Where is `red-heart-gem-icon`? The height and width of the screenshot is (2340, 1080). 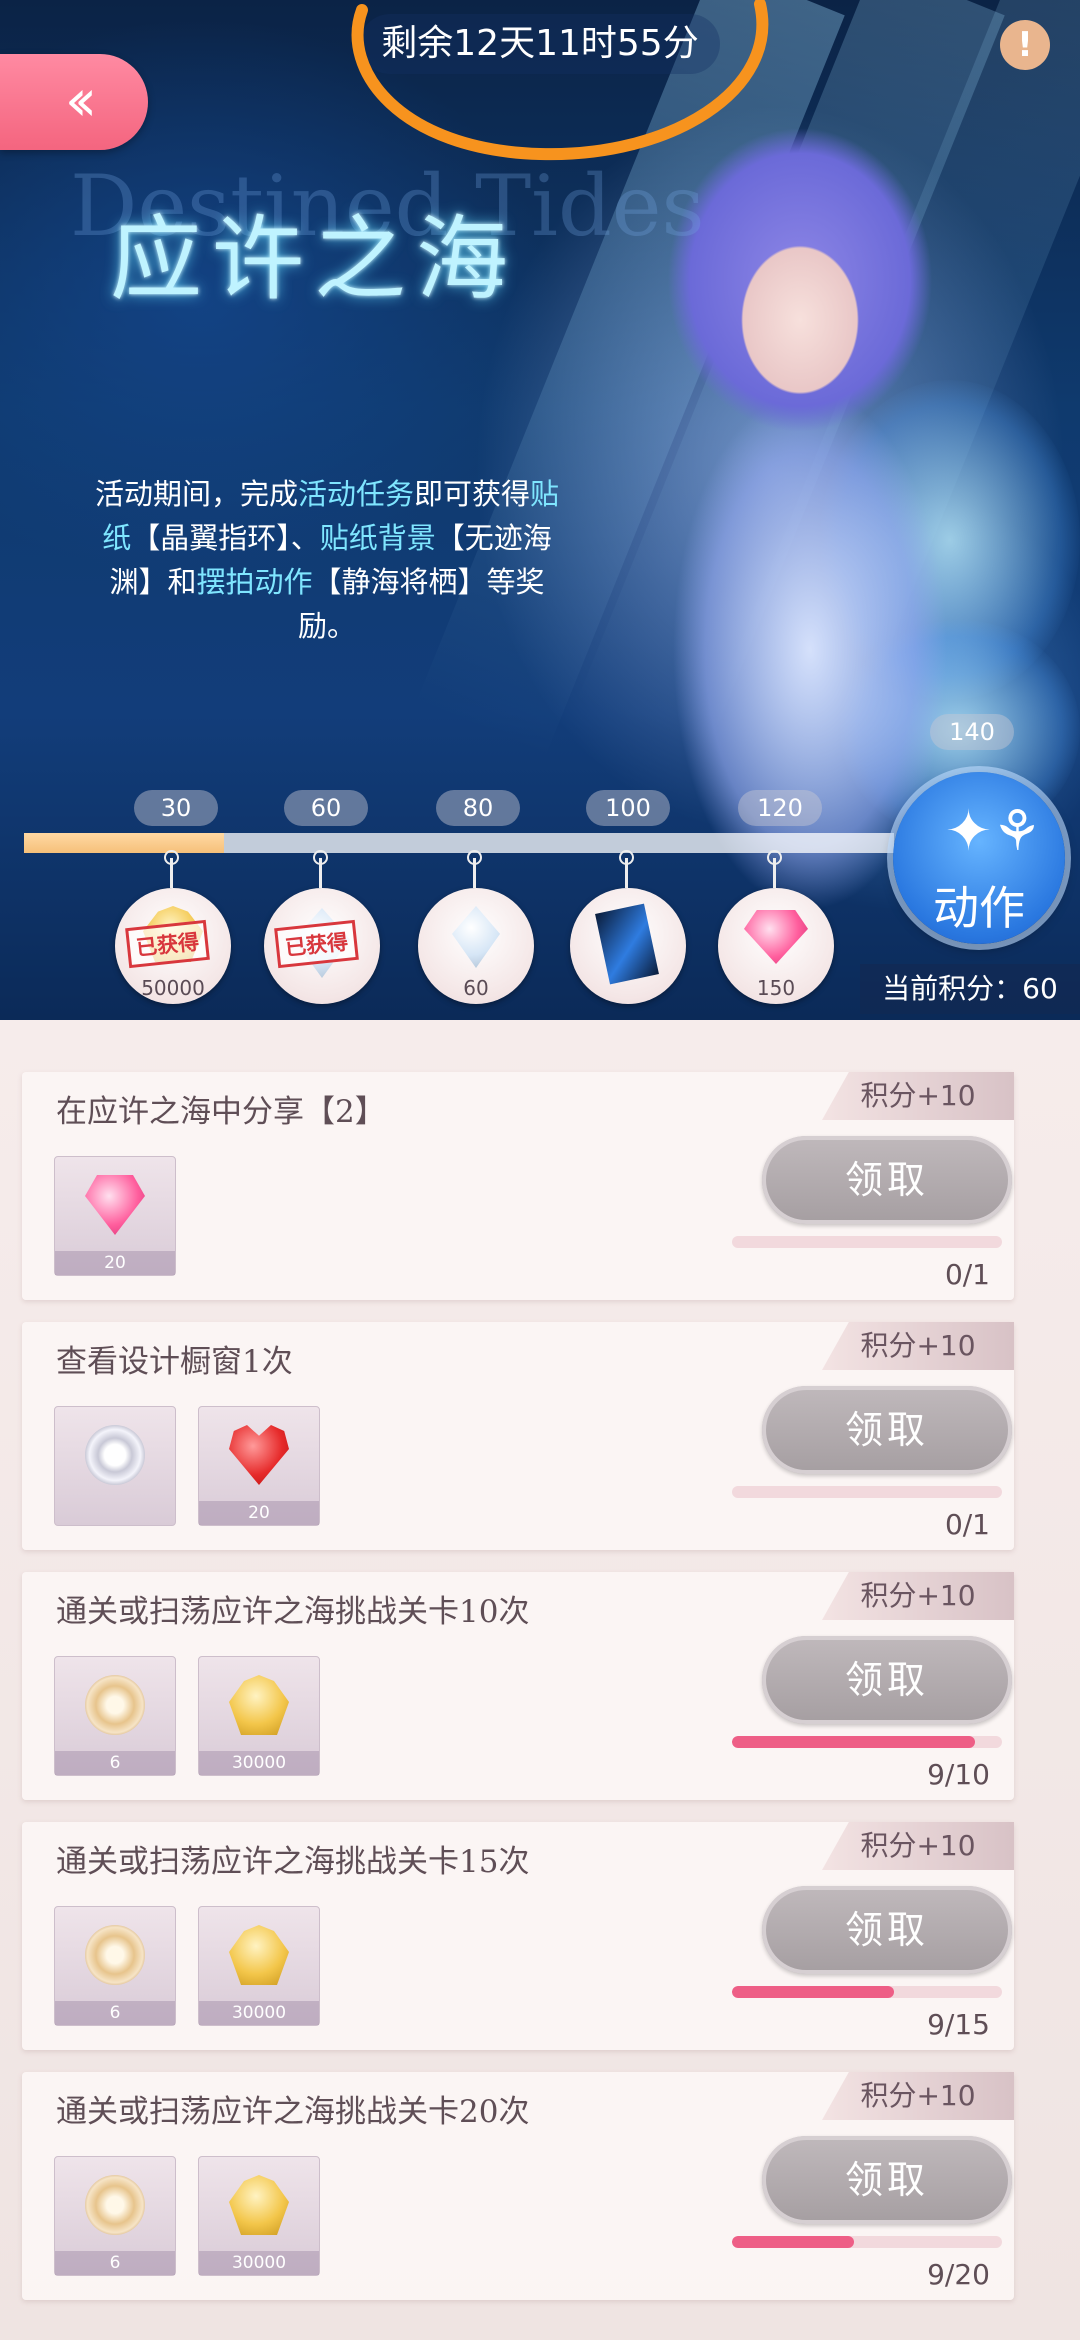
red-heart-gem-icon is located at coordinates (259, 1455).